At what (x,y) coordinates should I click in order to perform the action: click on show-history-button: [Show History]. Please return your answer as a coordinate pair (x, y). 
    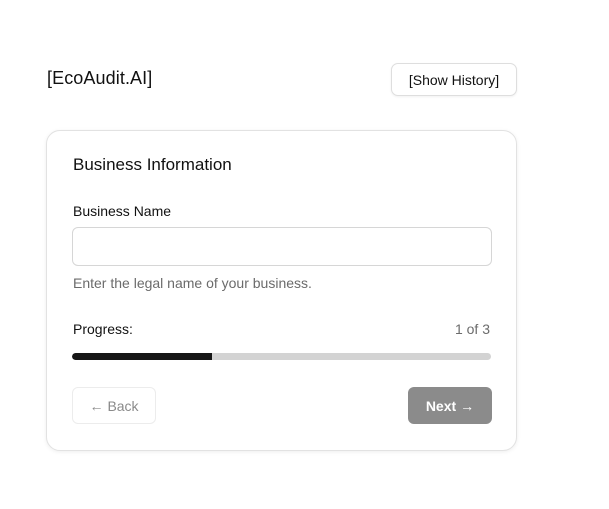
    Looking at the image, I should click on (454, 79).